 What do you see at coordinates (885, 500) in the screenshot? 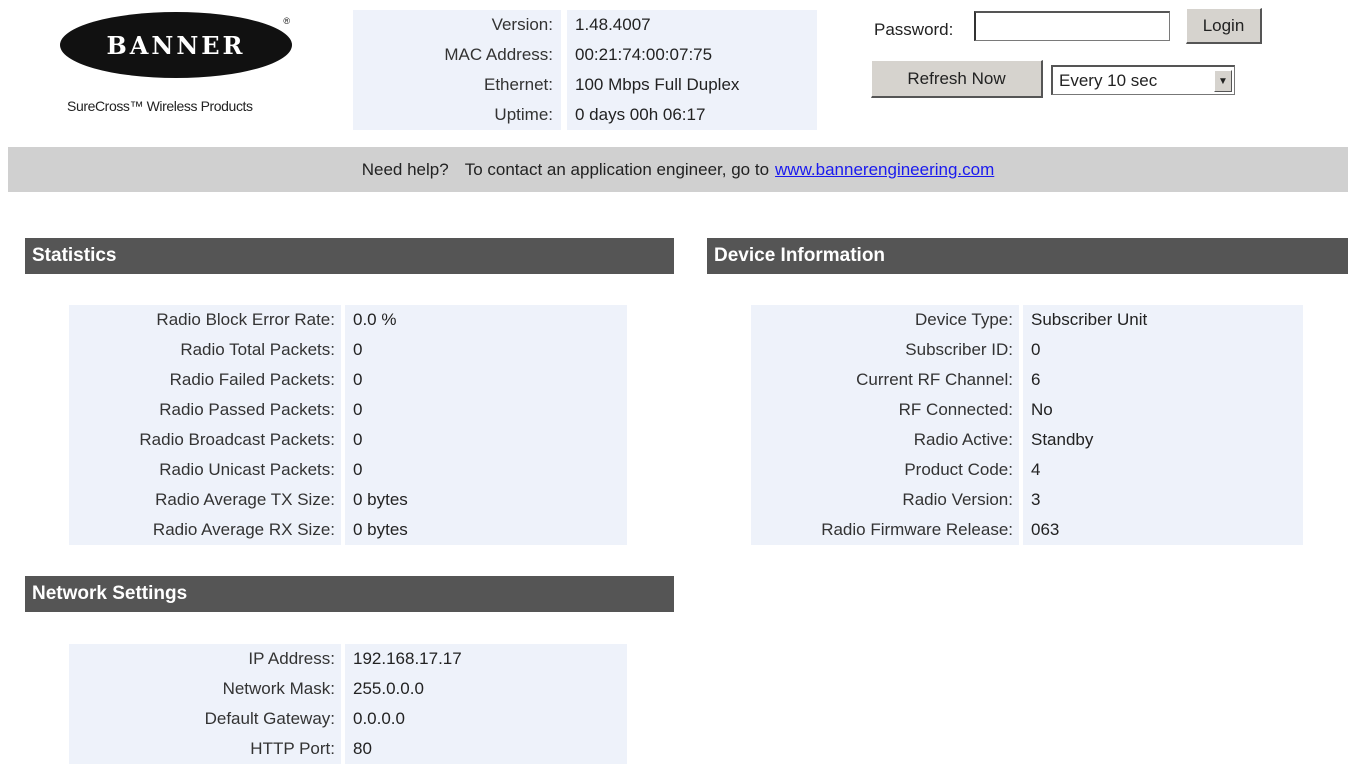
I see `device-label: Radio Version:` at bounding box center [885, 500].